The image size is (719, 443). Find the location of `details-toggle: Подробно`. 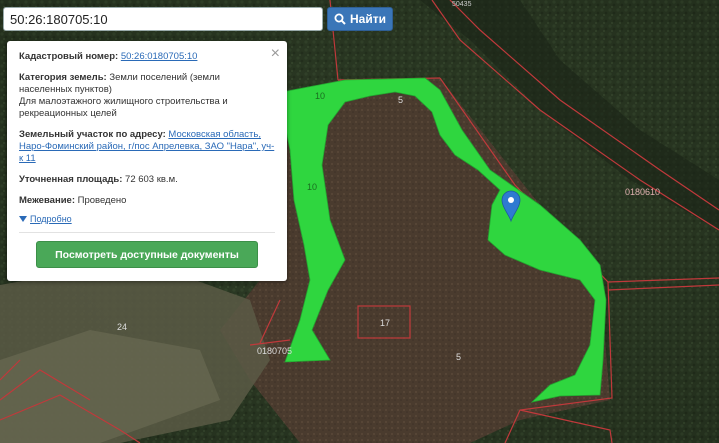

details-toggle: Подробно is located at coordinates (45, 219).